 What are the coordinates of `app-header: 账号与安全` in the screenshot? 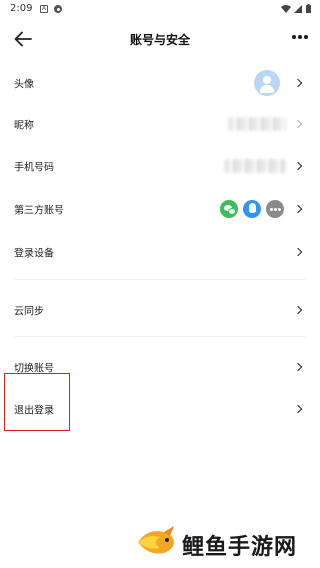 It's located at (160, 40).